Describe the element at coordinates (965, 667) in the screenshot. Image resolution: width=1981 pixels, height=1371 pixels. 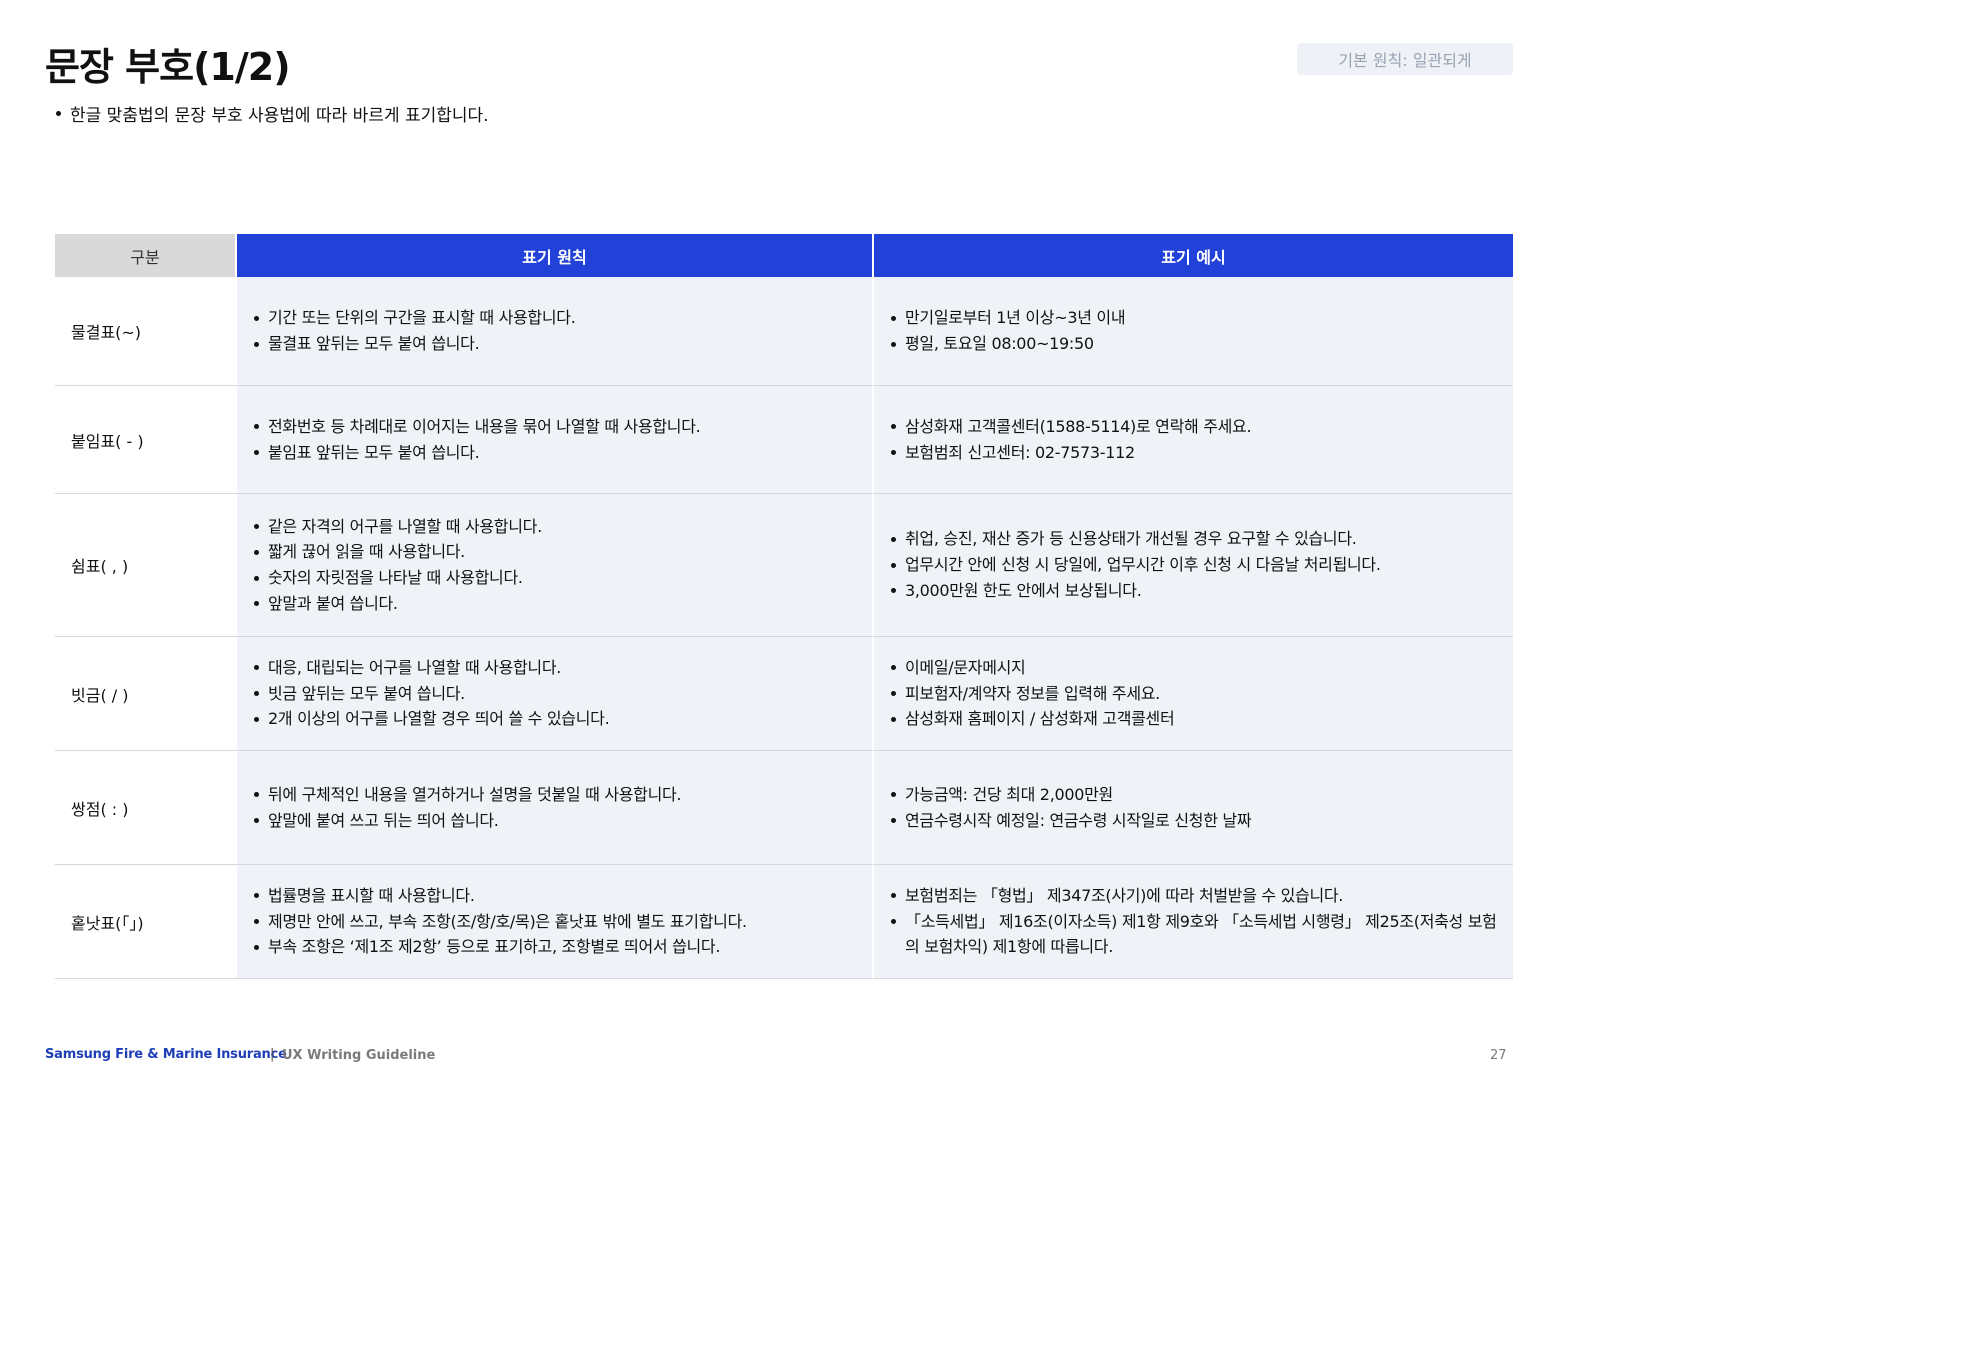
I see `example-text: 이메일/문자메시지` at that location.